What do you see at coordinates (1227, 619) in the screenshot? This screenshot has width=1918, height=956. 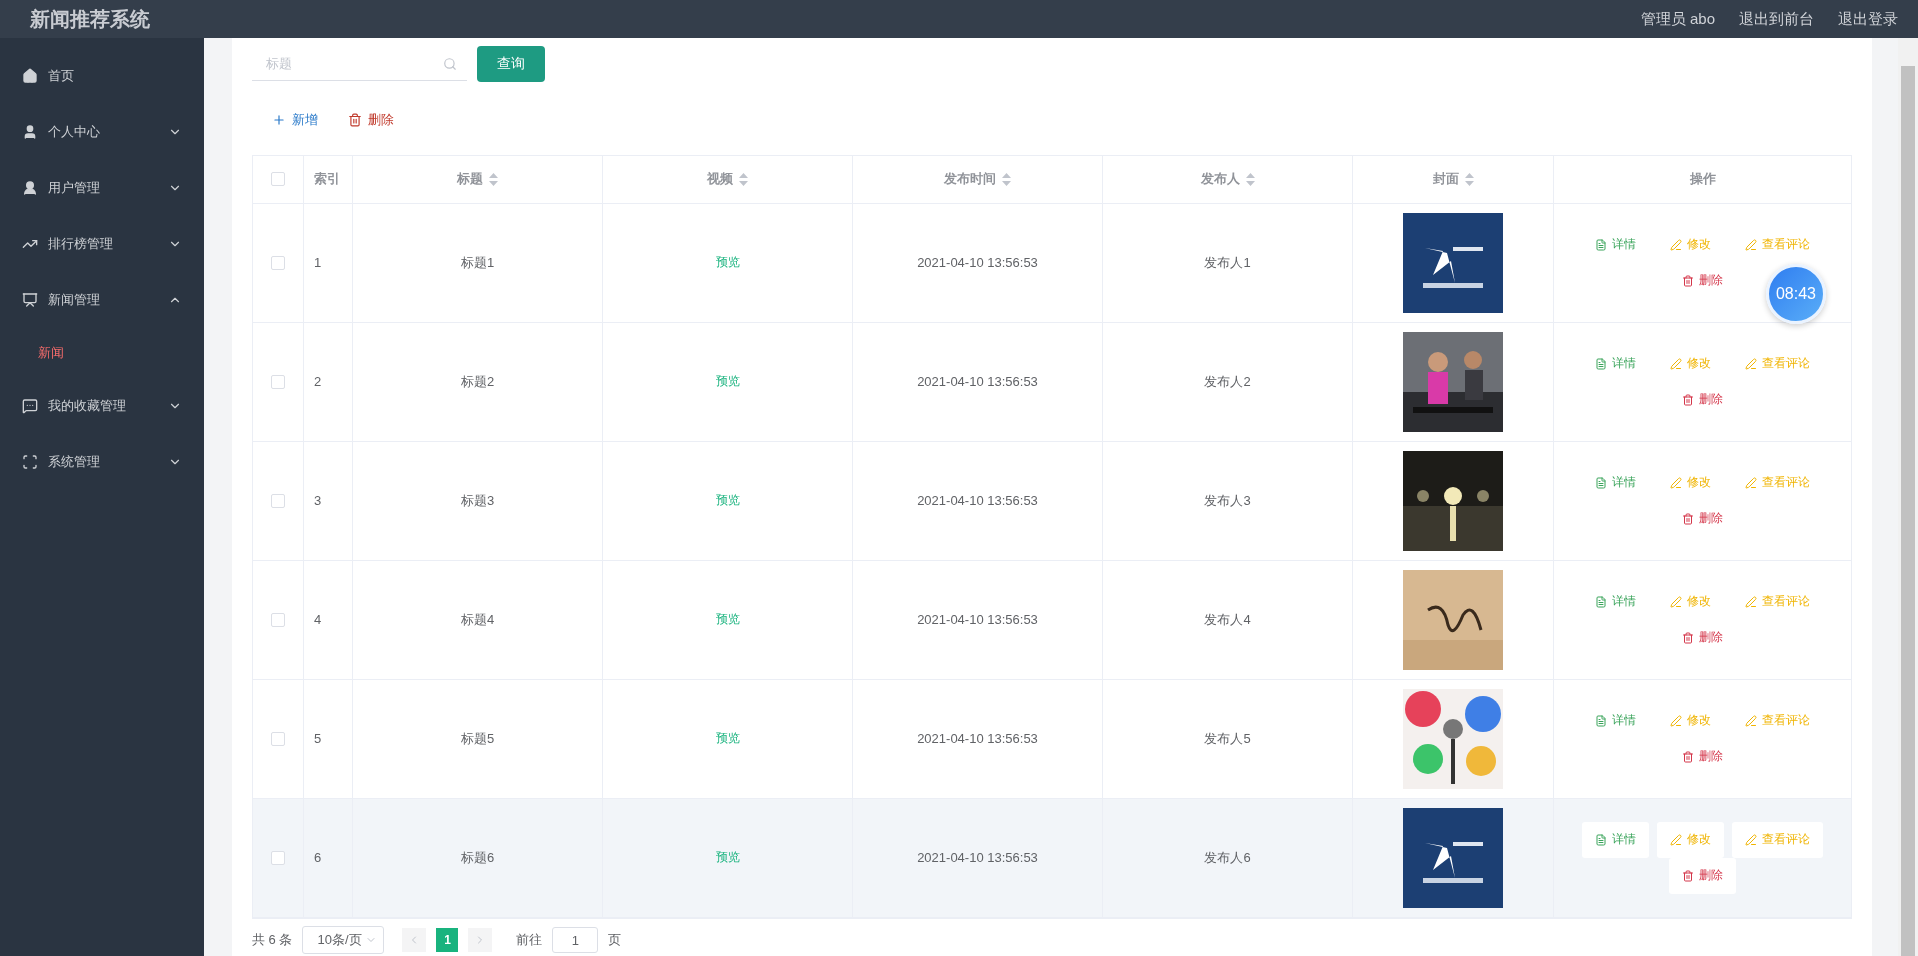 I see `table-cell: 发布人4` at bounding box center [1227, 619].